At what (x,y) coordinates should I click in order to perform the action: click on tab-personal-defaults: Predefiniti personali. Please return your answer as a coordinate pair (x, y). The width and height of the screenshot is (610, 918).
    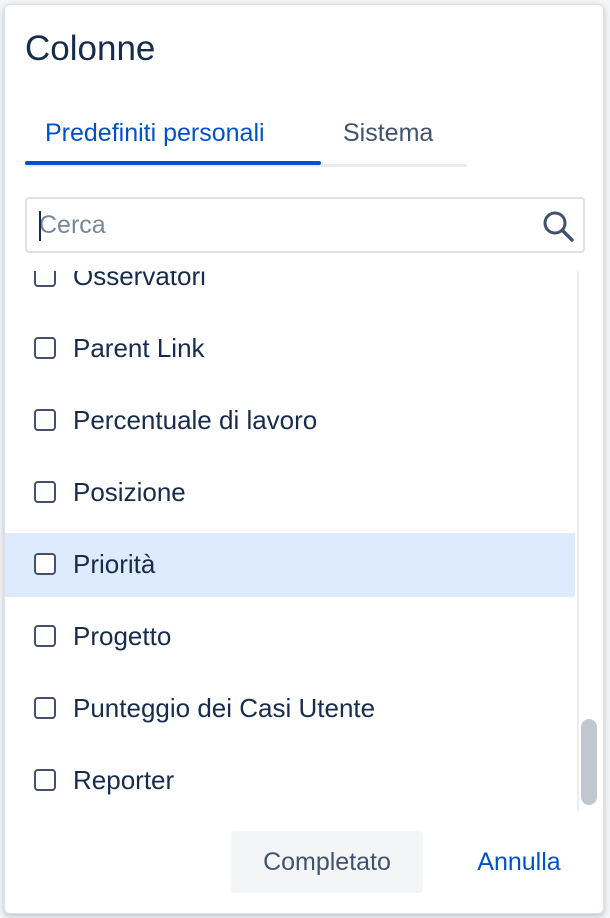
    Looking at the image, I should click on (155, 133).